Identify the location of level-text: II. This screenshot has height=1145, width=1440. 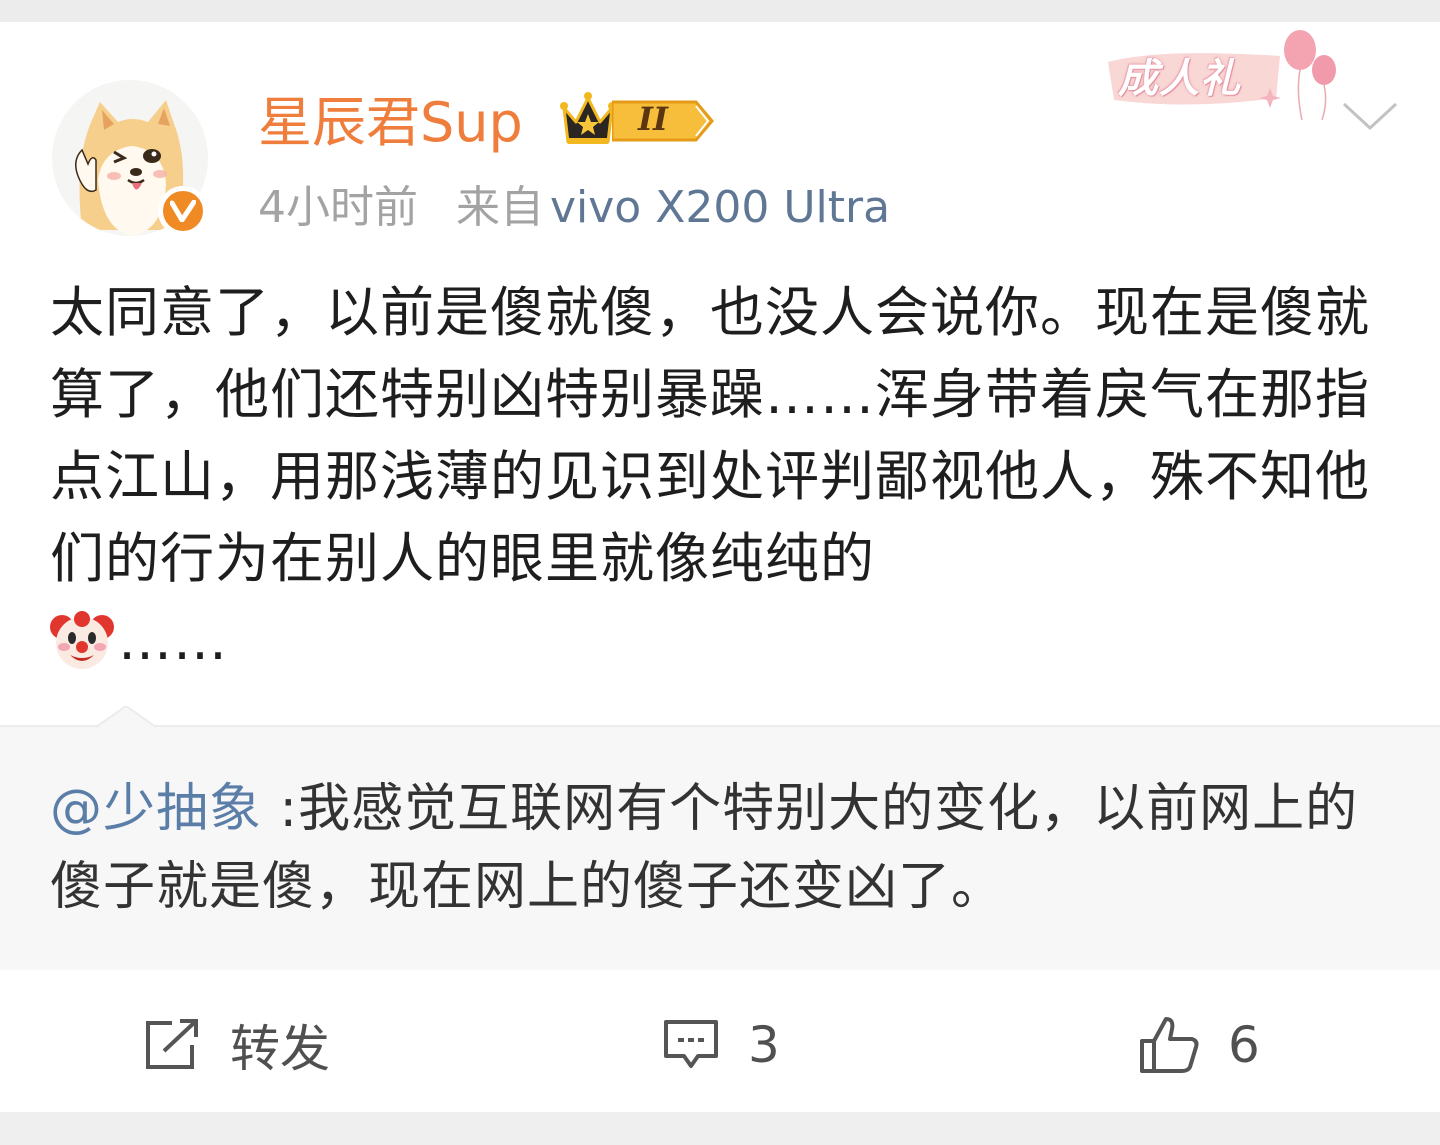
(653, 119).